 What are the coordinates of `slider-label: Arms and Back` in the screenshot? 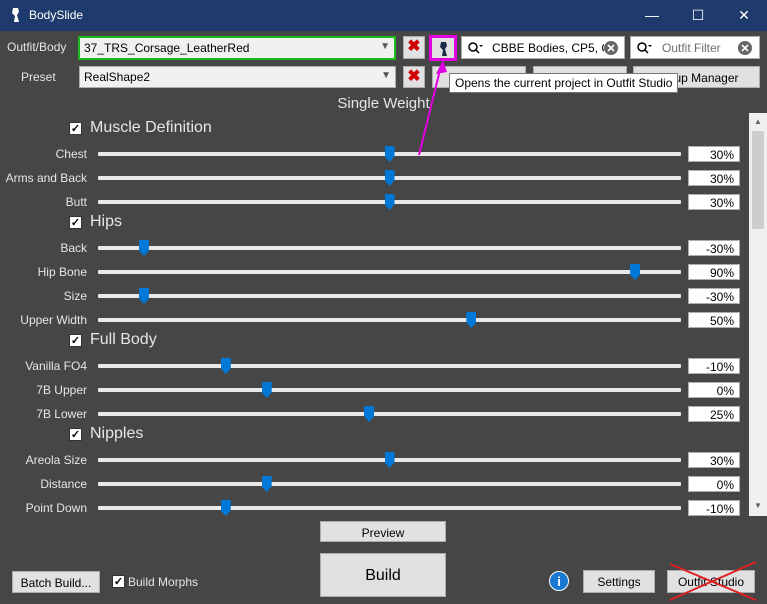 It's located at (46, 178).